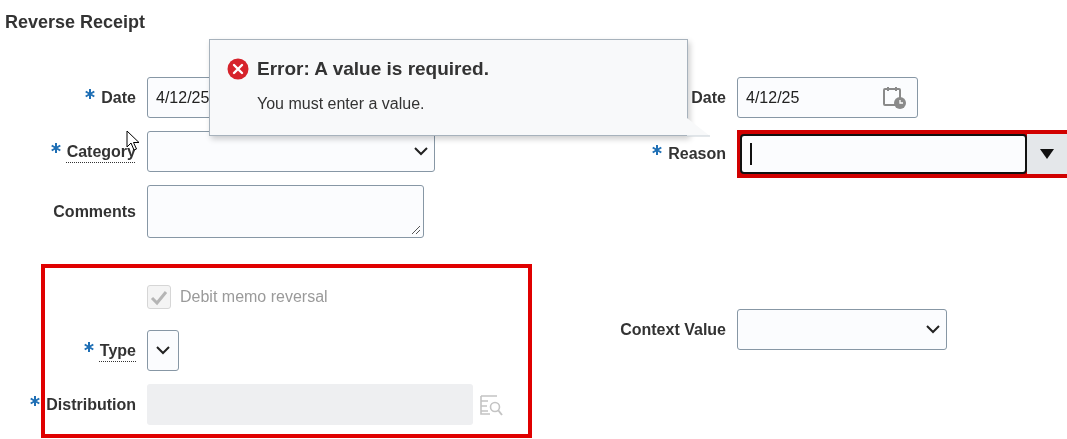  I want to click on page-title: Reverse Receipt, so click(75, 22).